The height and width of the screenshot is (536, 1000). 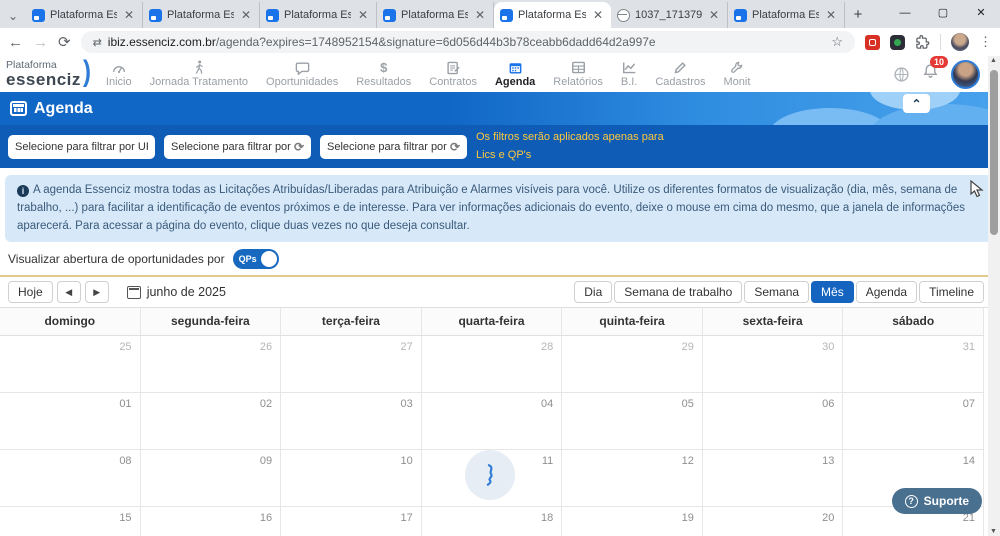 What do you see at coordinates (70, 521) in the screenshot?
I see `calendar-day-cell: 15` at bounding box center [70, 521].